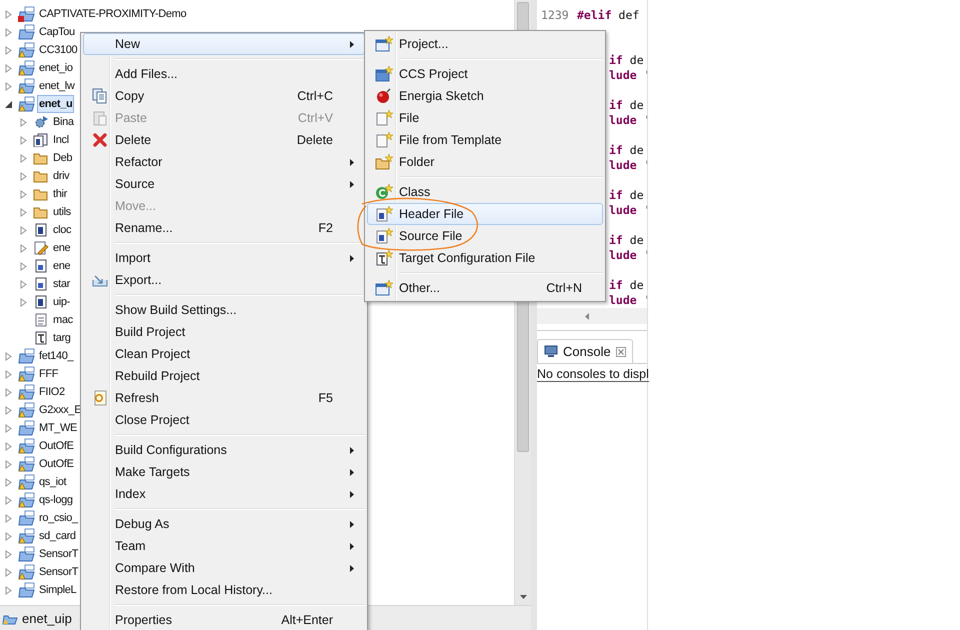 This screenshot has height=630, width=960. I want to click on file-name: targ, so click(62, 338).